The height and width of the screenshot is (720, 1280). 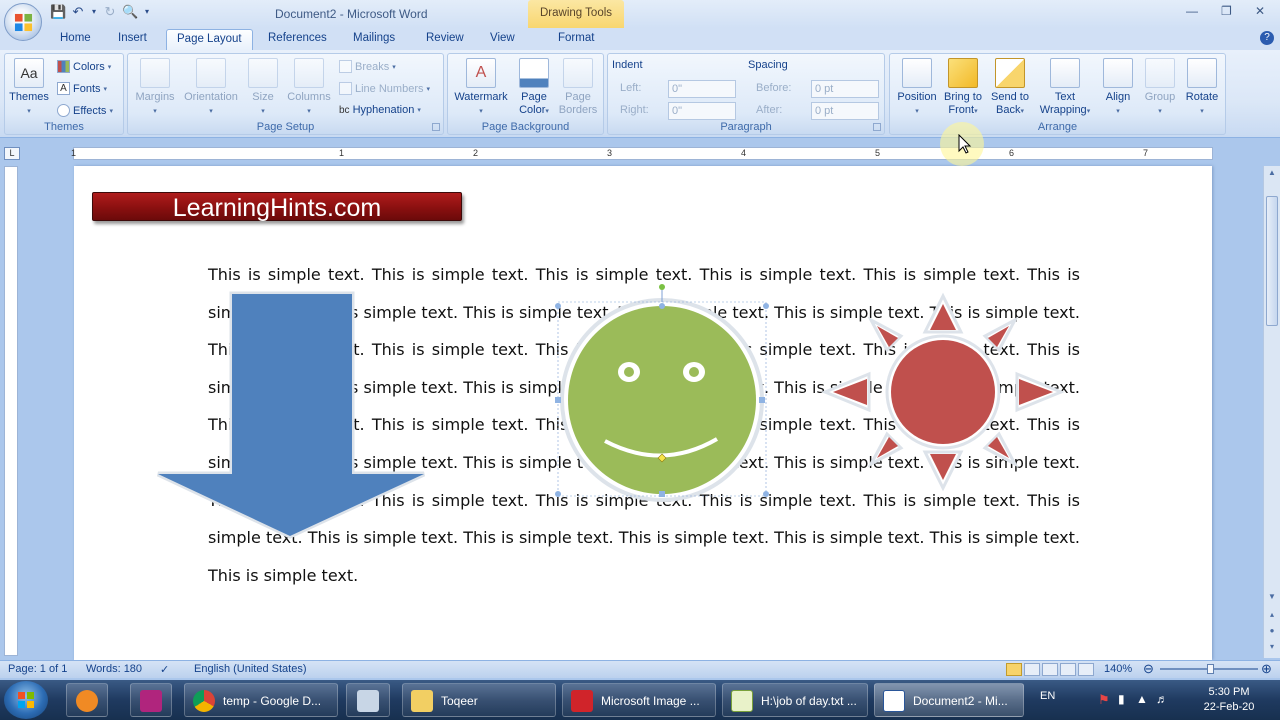 I want to click on undo-dropdown-icon: ▾, so click(x=94, y=12).